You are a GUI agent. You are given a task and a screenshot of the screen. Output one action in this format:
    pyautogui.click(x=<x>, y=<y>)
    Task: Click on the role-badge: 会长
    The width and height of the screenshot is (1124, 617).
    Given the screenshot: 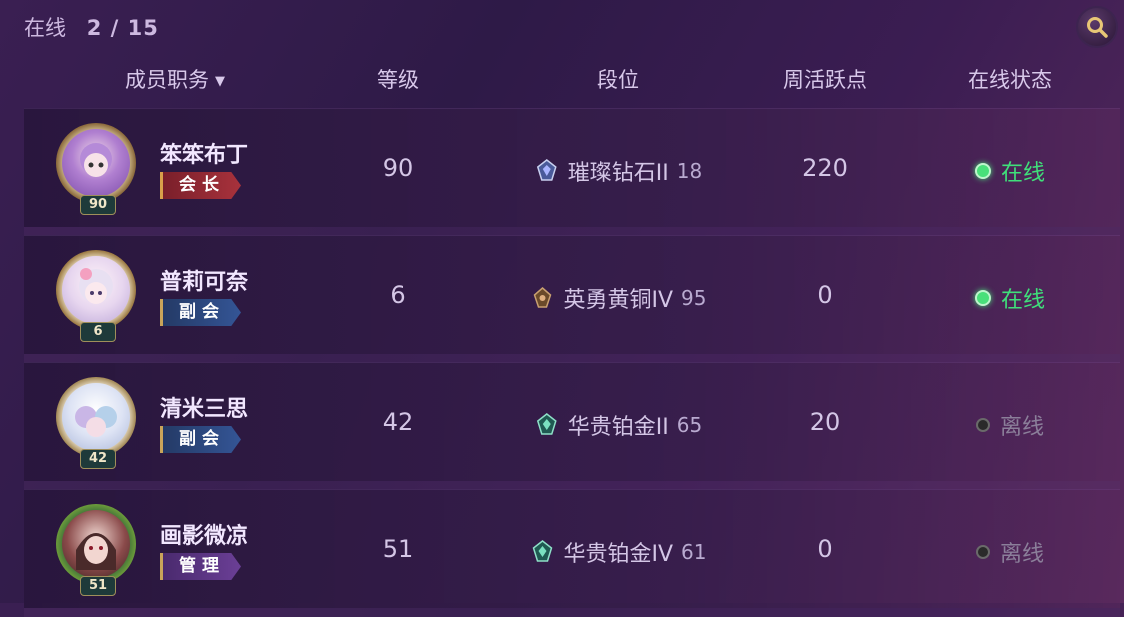 What is the action you would take?
    pyautogui.click(x=200, y=185)
    